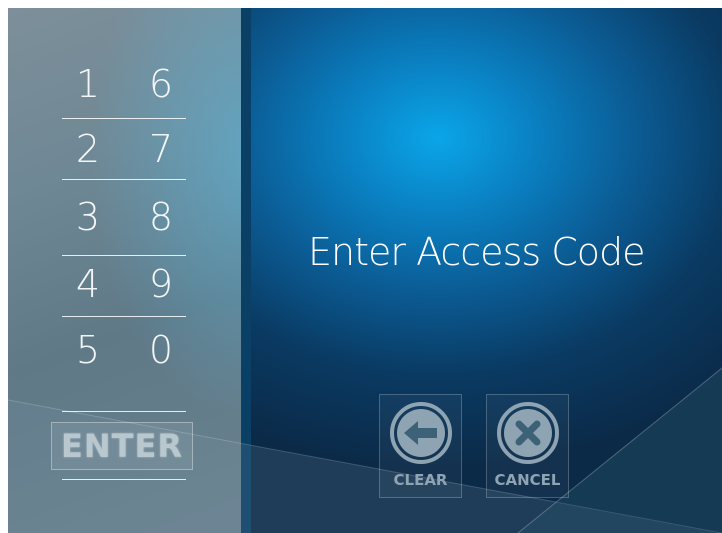  Describe the element at coordinates (88, 84) in the screenshot. I see `digit-key-1: 1` at that location.